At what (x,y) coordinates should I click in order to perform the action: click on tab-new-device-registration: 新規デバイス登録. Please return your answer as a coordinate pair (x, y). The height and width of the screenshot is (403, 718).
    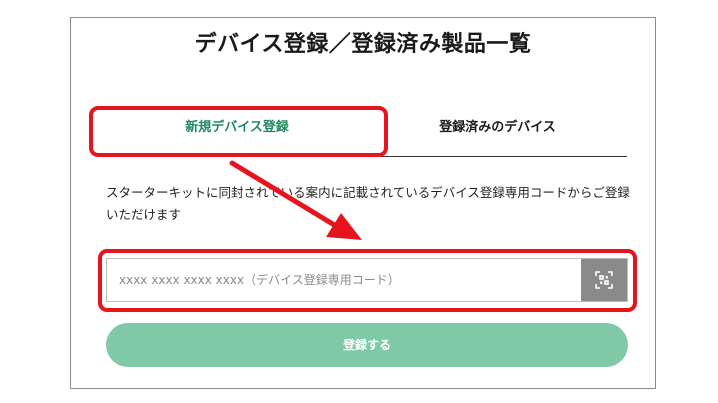
    Looking at the image, I should click on (237, 131).